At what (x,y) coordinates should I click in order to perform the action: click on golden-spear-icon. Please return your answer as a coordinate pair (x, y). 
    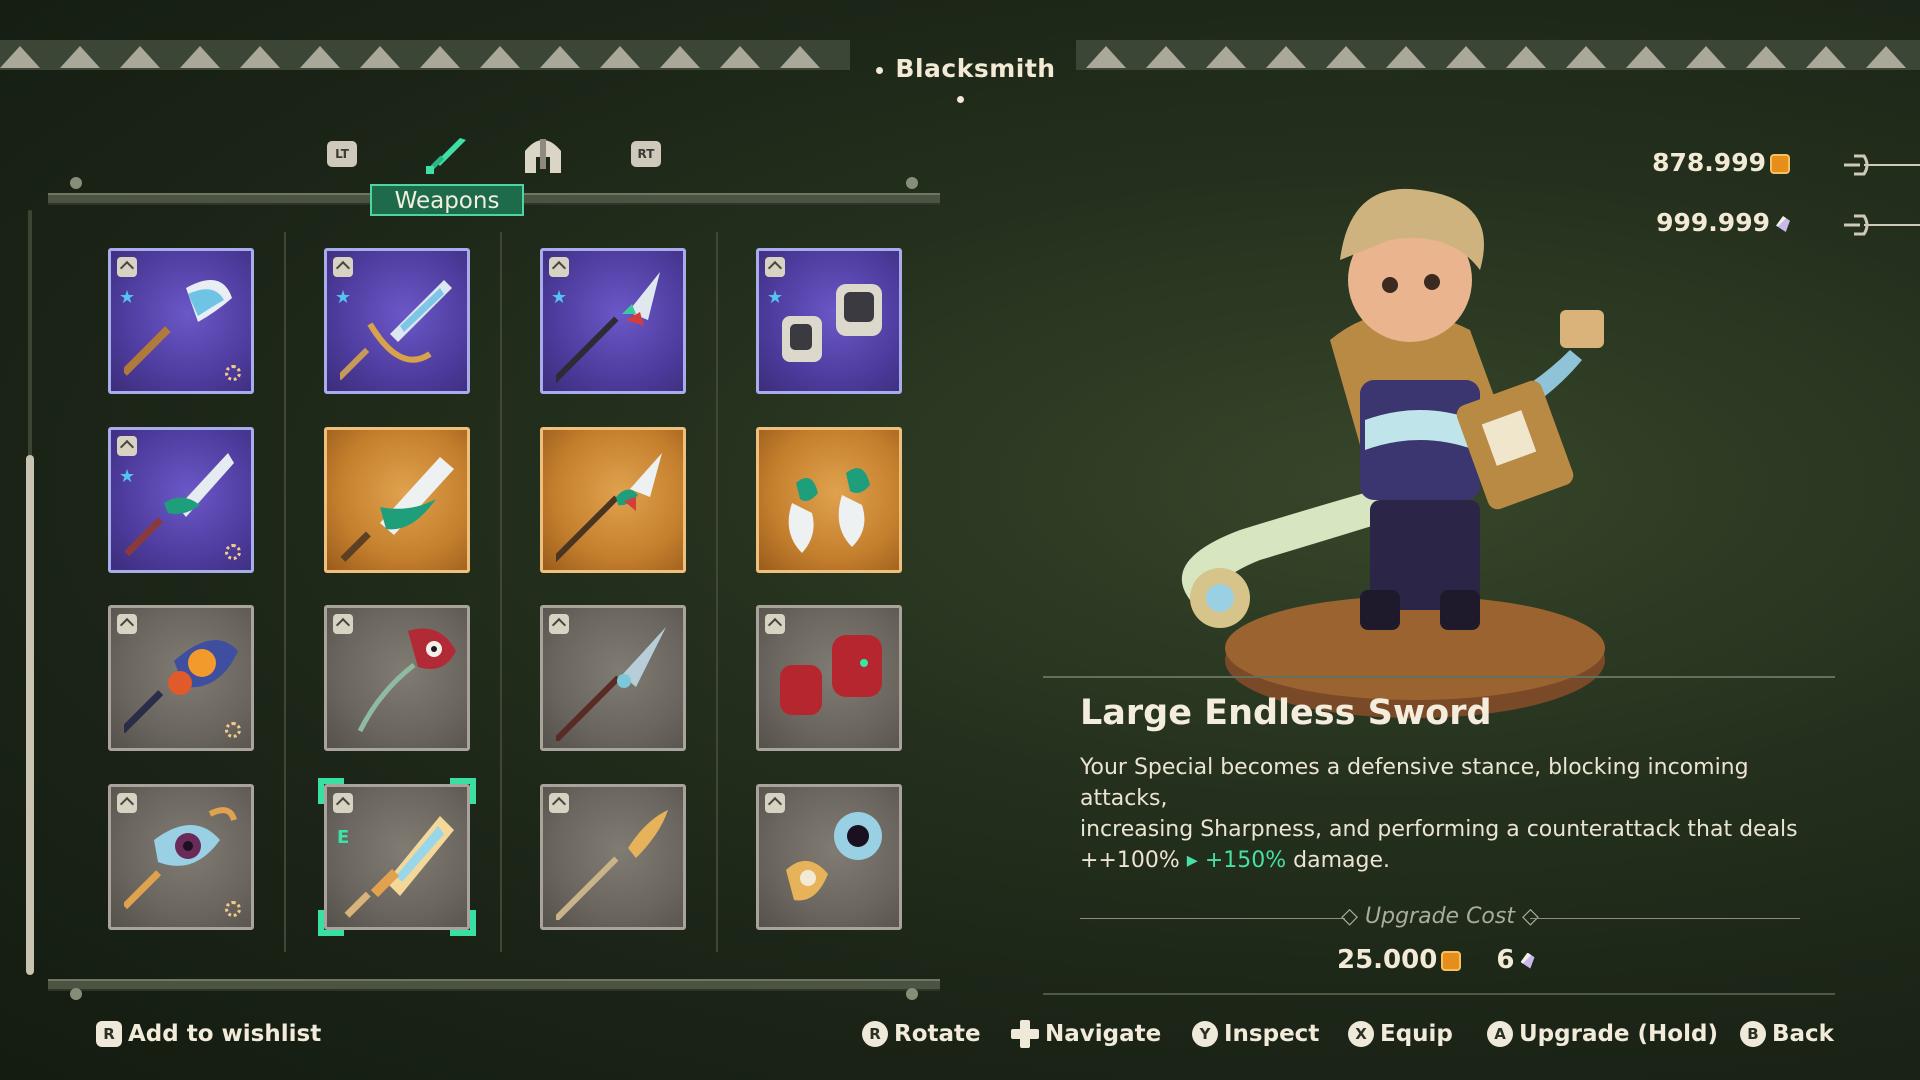
    Looking at the image, I should click on (612, 865).